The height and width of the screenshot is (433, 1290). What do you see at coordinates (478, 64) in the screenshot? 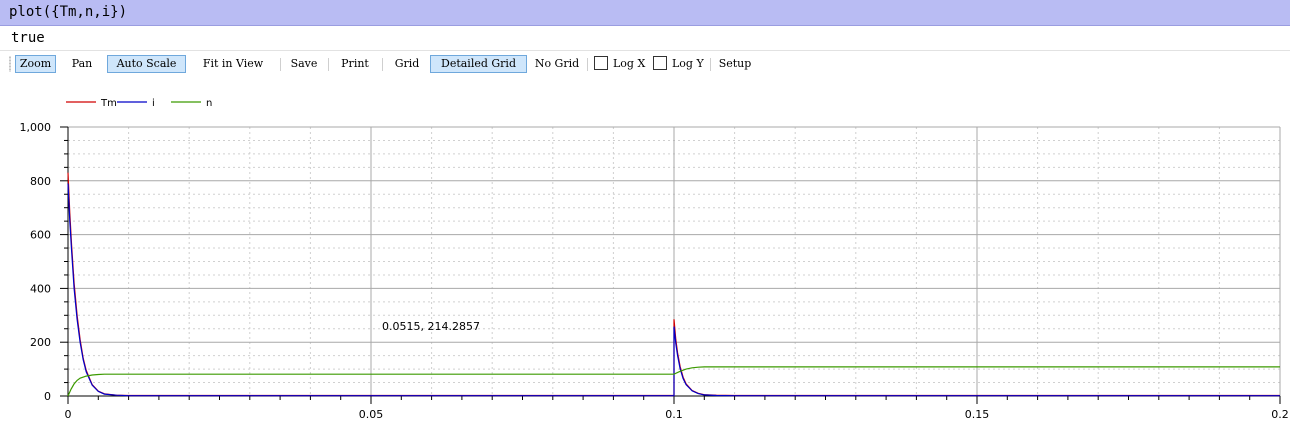
I see `detailed-grid-button: Detailed Grid` at bounding box center [478, 64].